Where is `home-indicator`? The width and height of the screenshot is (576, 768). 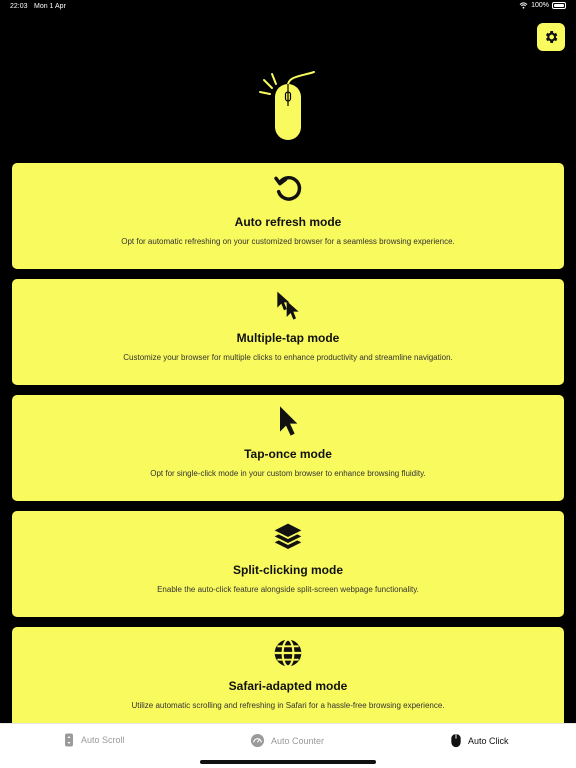
home-indicator is located at coordinates (288, 762).